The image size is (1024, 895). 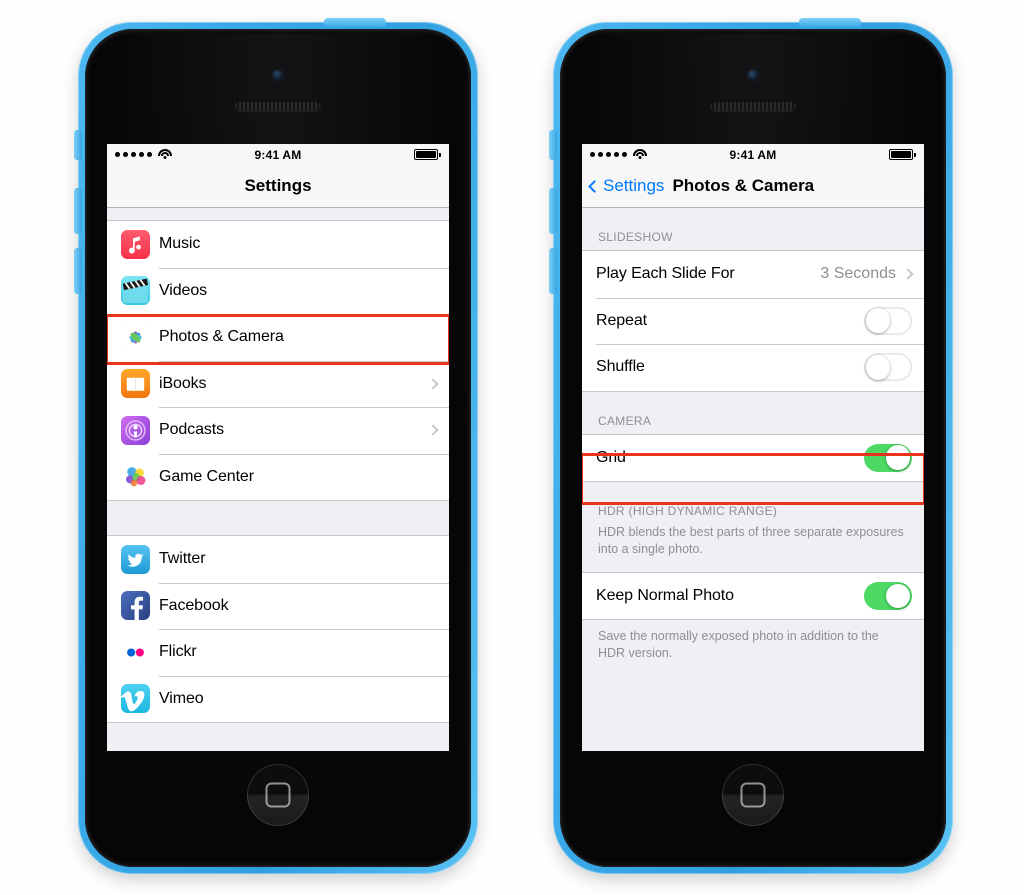 I want to click on keep-normal-photo-toggle, so click(x=888, y=596).